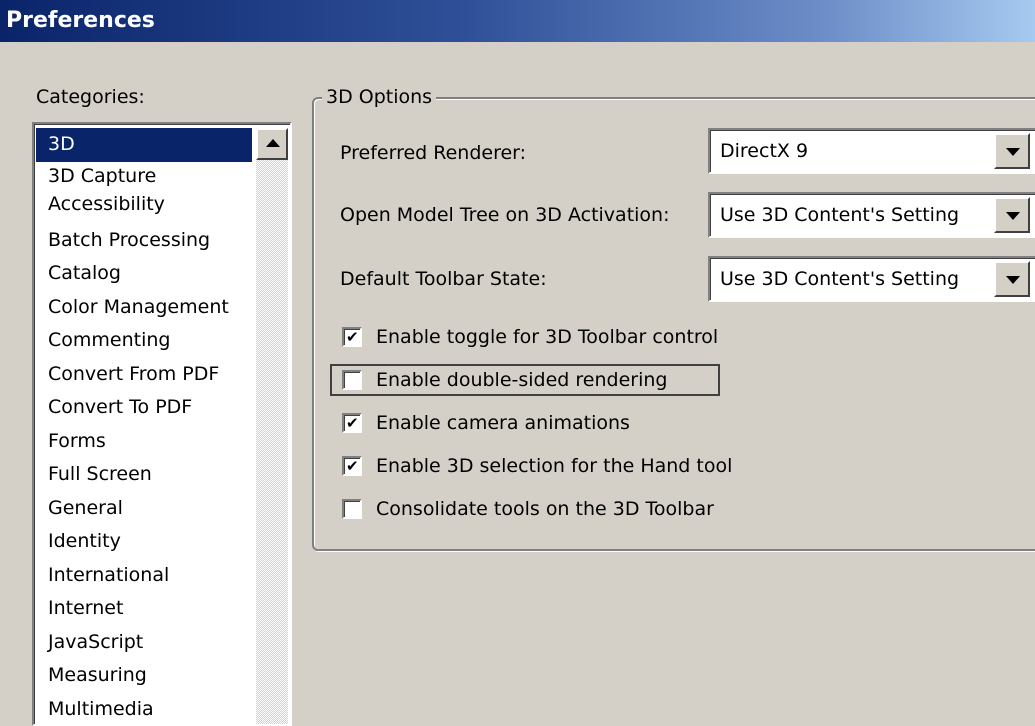 The width and height of the screenshot is (1035, 726). What do you see at coordinates (90, 97) in the screenshot?
I see `categories-label: Categories:` at bounding box center [90, 97].